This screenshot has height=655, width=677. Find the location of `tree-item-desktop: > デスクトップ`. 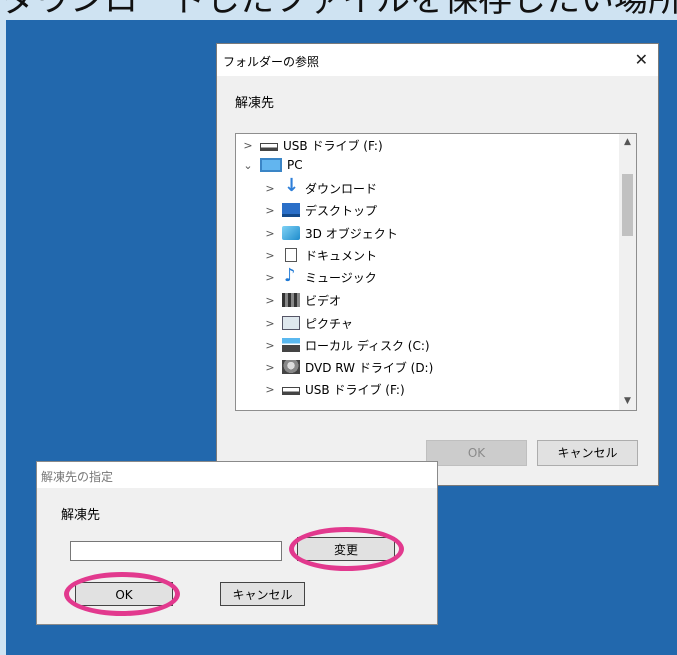

tree-item-desktop: > デスクトップ is located at coordinates (320, 210).